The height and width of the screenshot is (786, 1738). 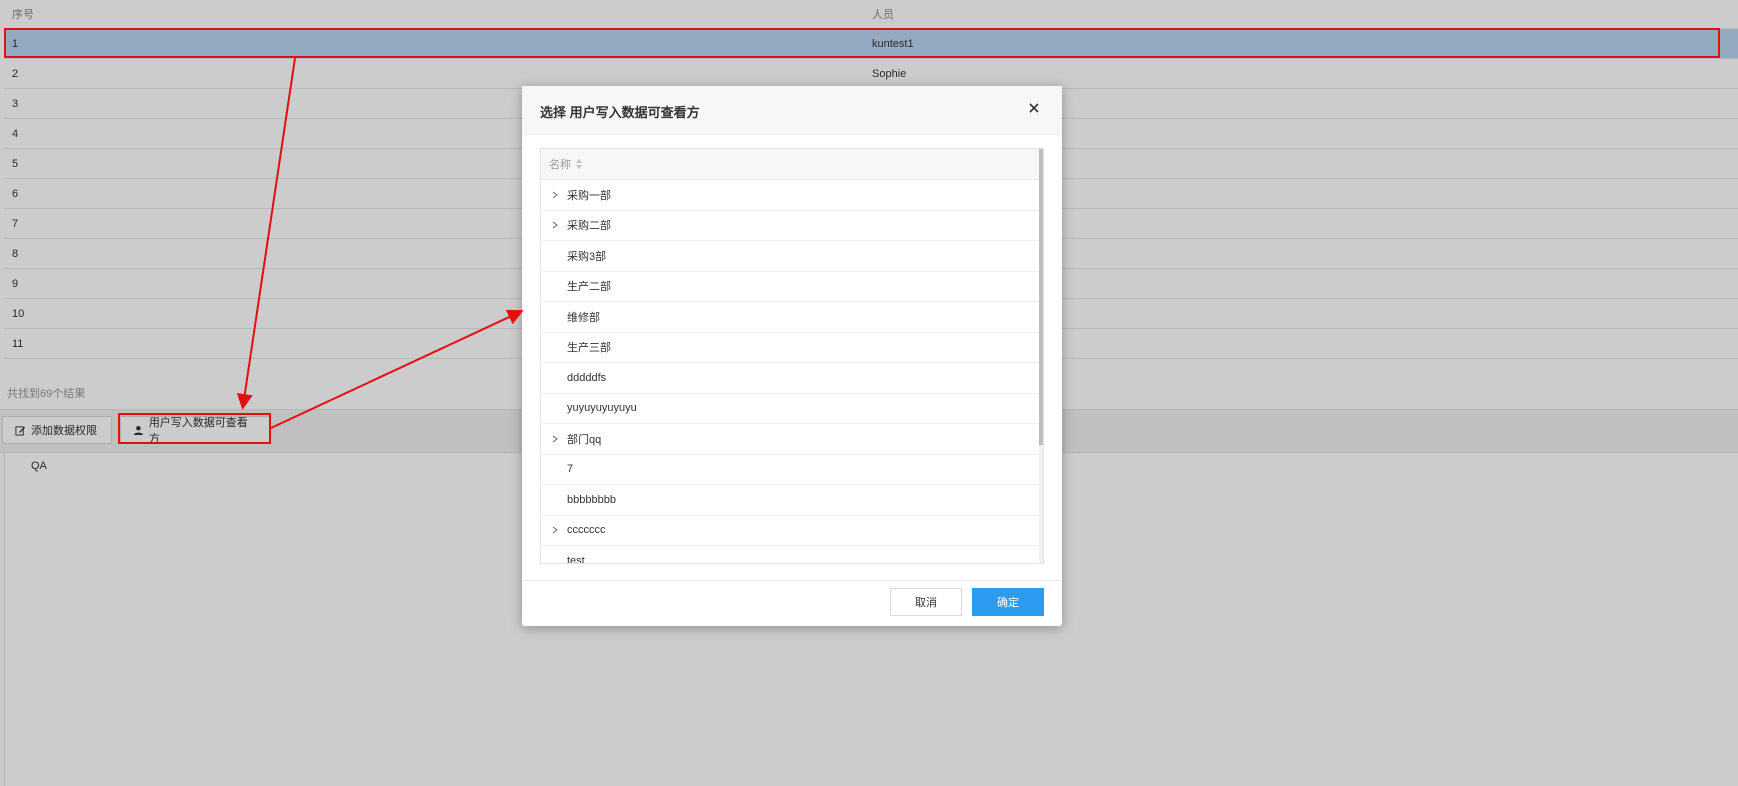 I want to click on tree-item-label: 7, so click(x=570, y=469).